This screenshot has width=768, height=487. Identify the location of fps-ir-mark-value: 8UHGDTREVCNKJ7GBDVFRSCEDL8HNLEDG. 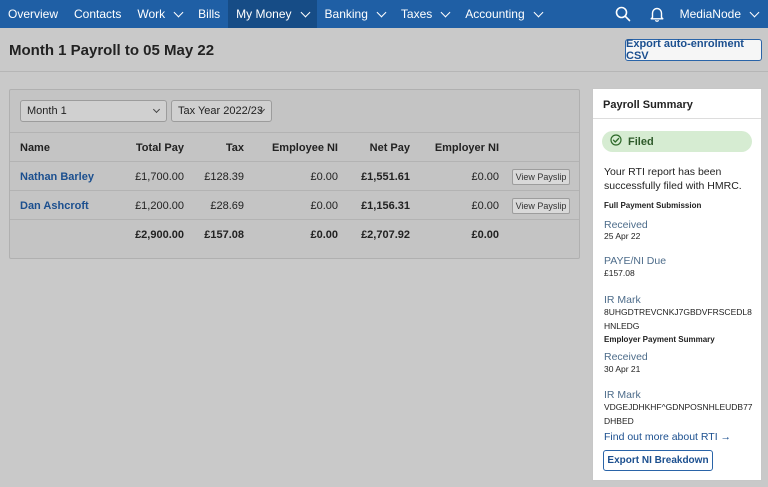
(678, 319).